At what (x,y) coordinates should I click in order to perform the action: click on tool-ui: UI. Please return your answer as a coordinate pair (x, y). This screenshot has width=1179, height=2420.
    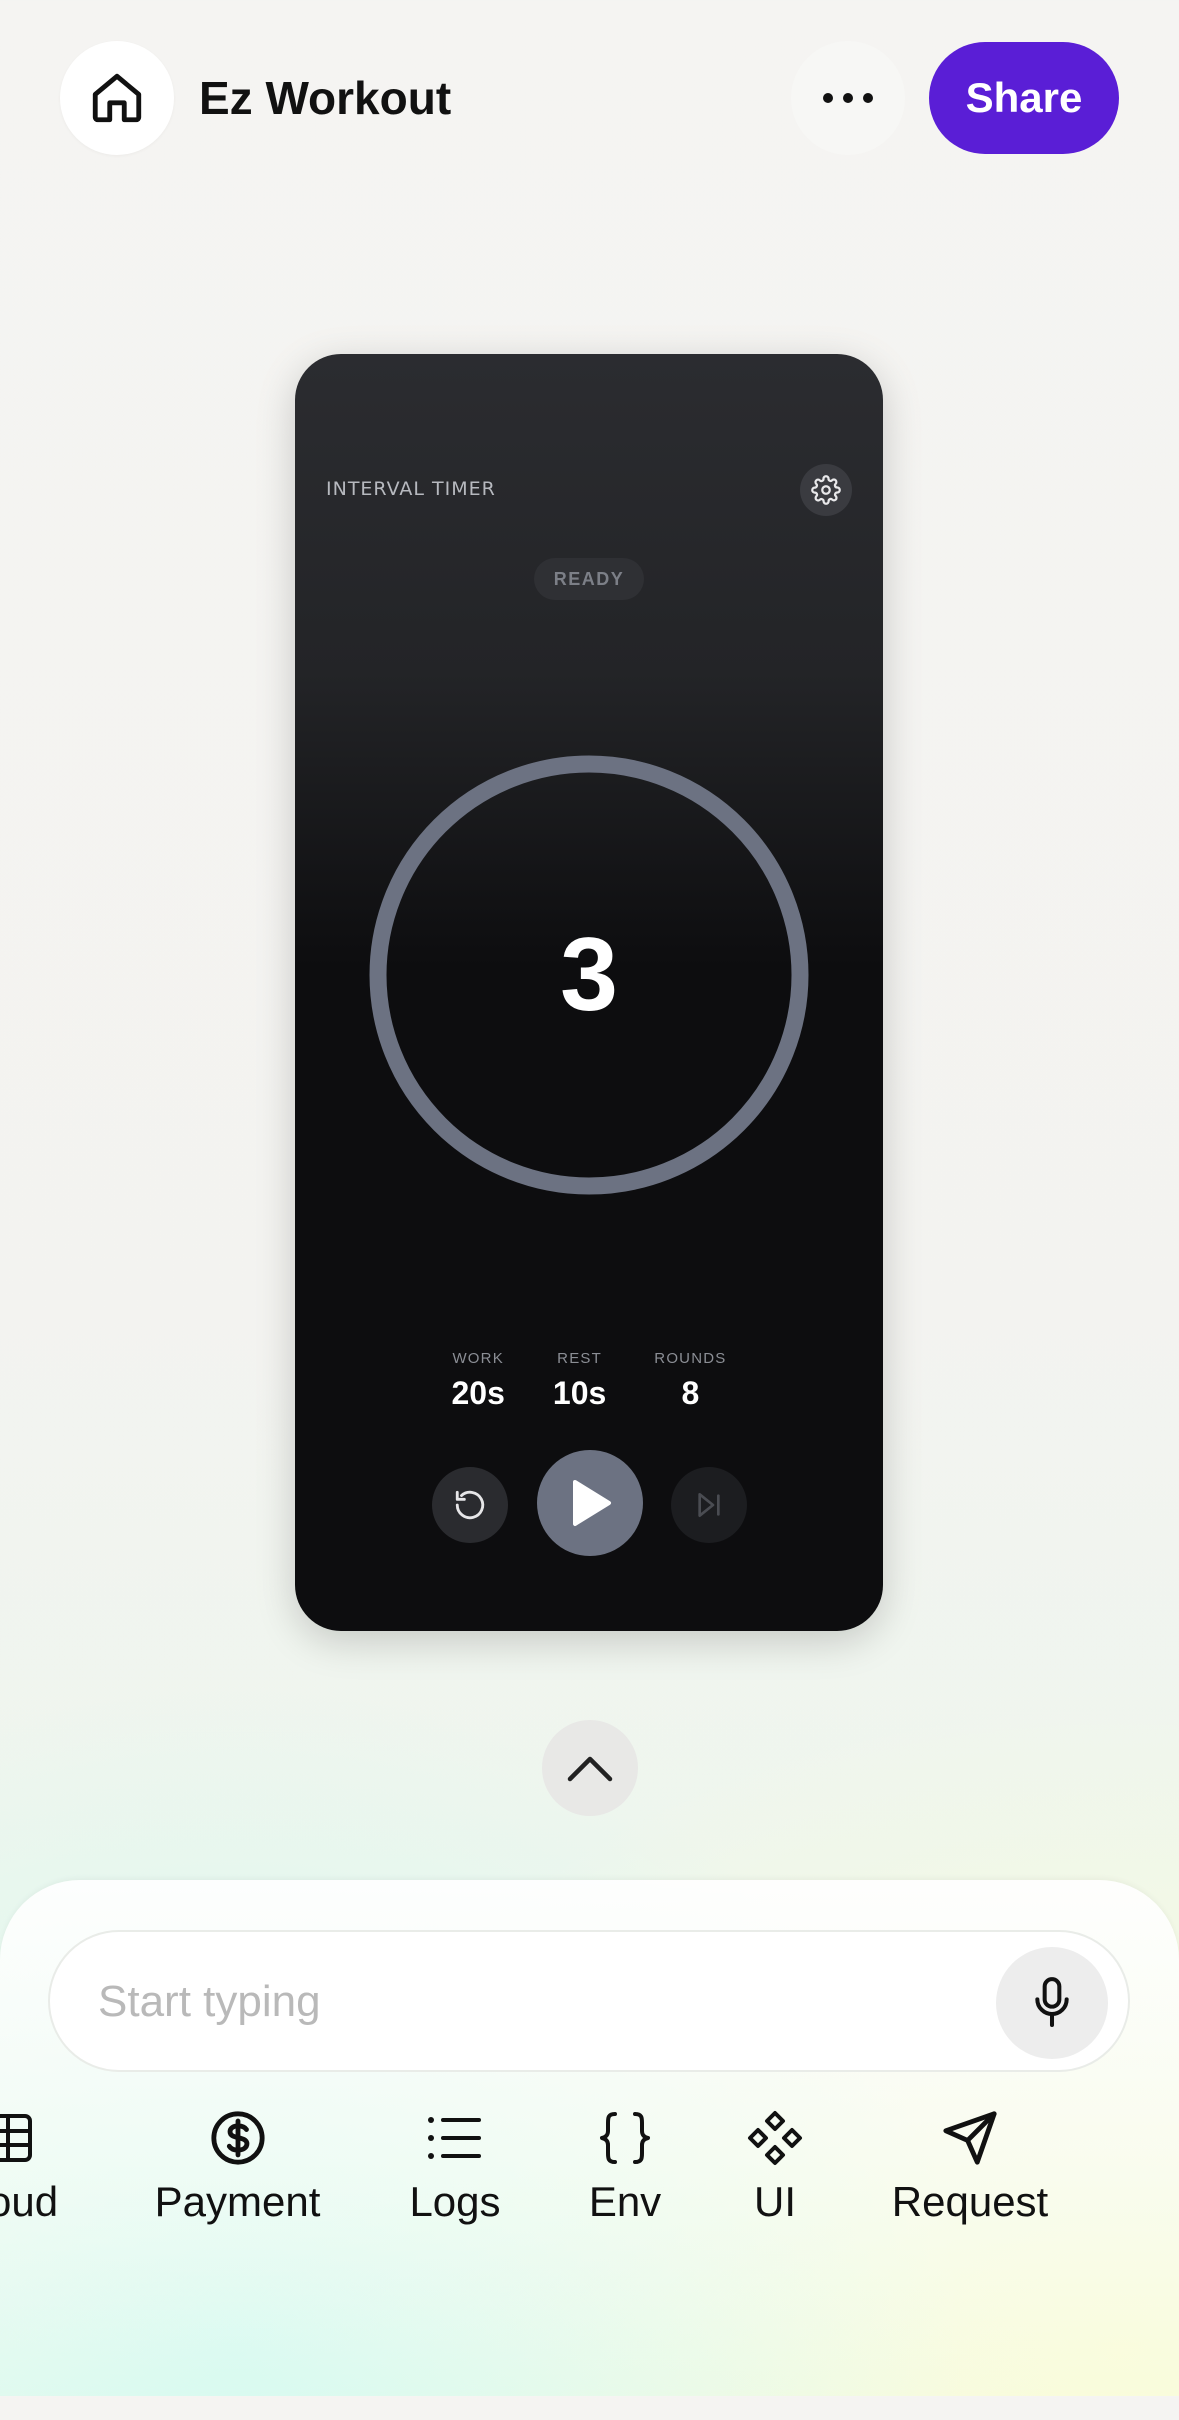
    Looking at the image, I should click on (775, 2167).